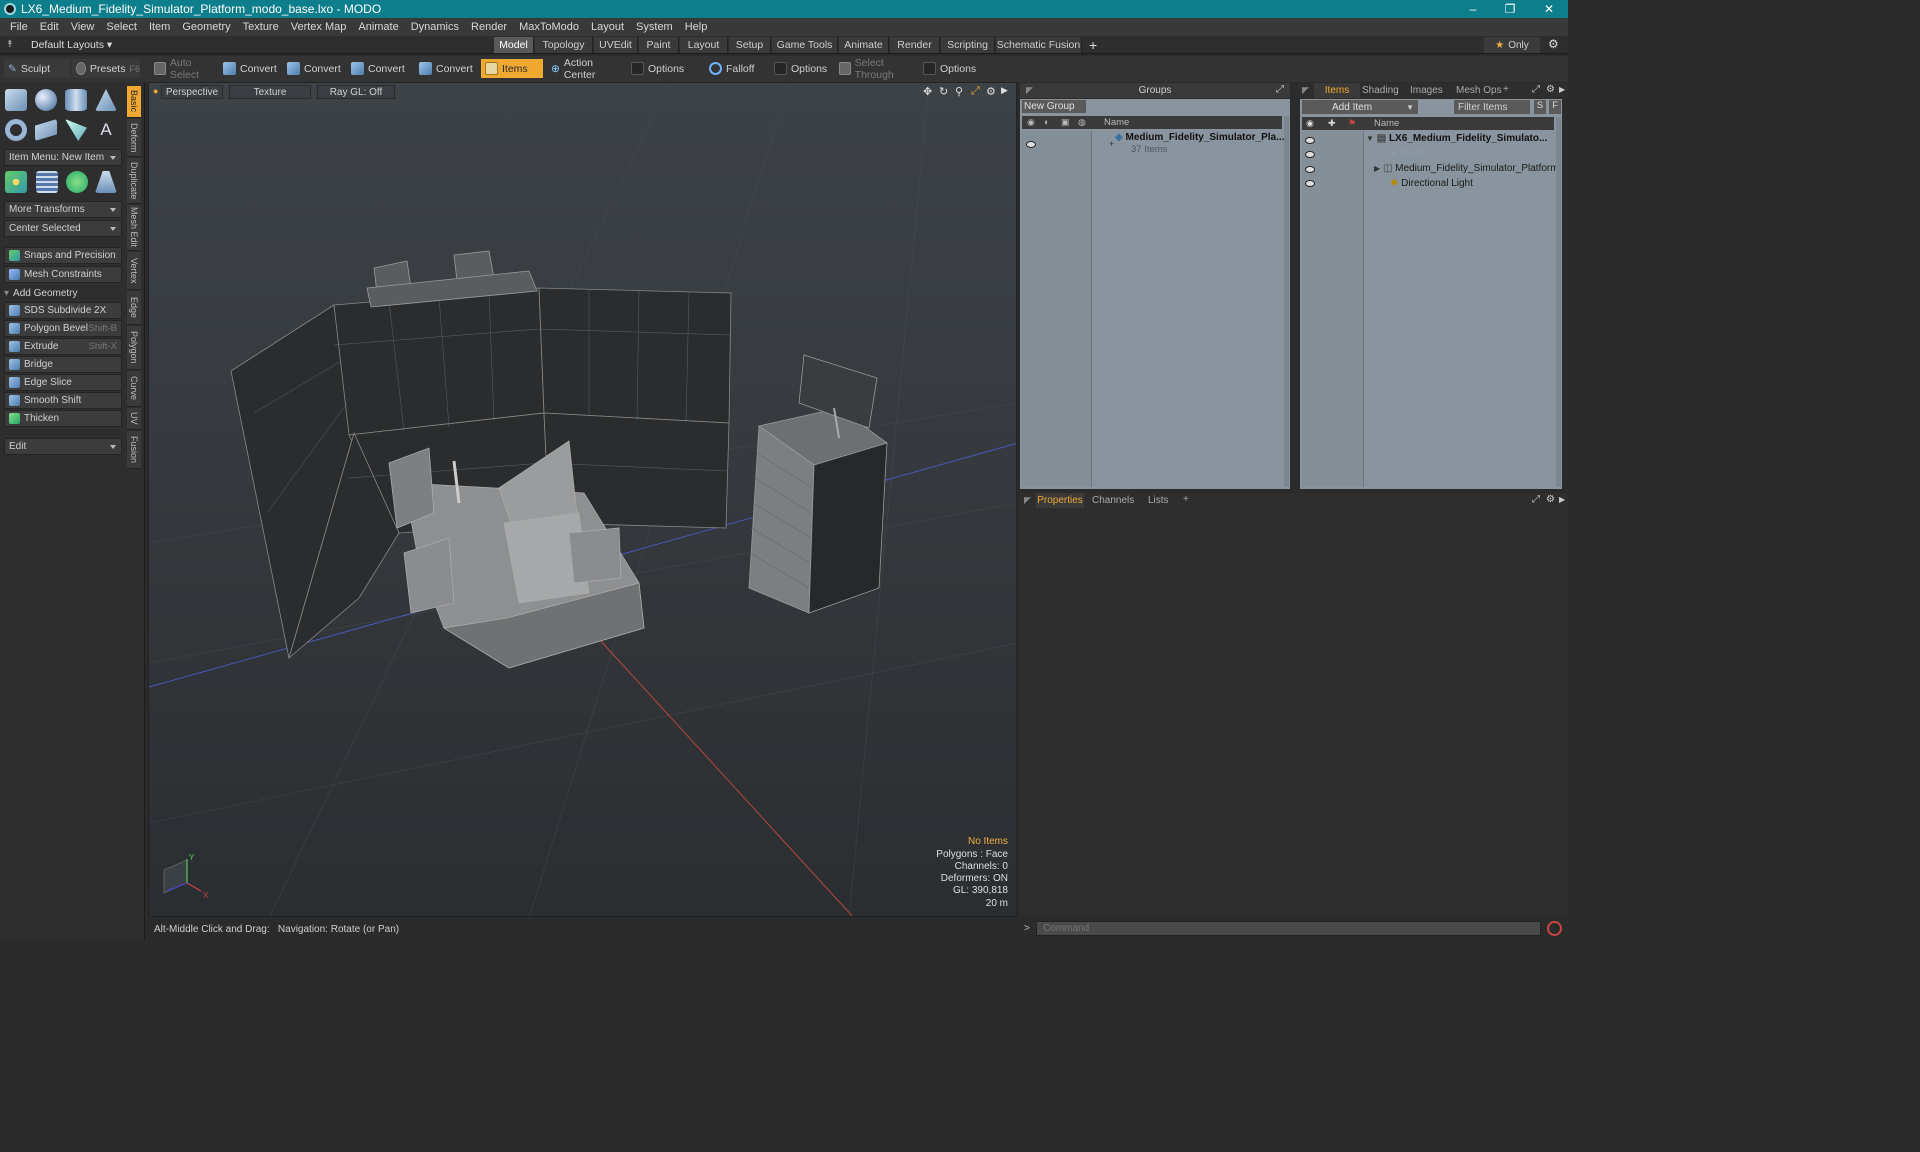  I want to click on pan-icon: ✥, so click(927, 91).